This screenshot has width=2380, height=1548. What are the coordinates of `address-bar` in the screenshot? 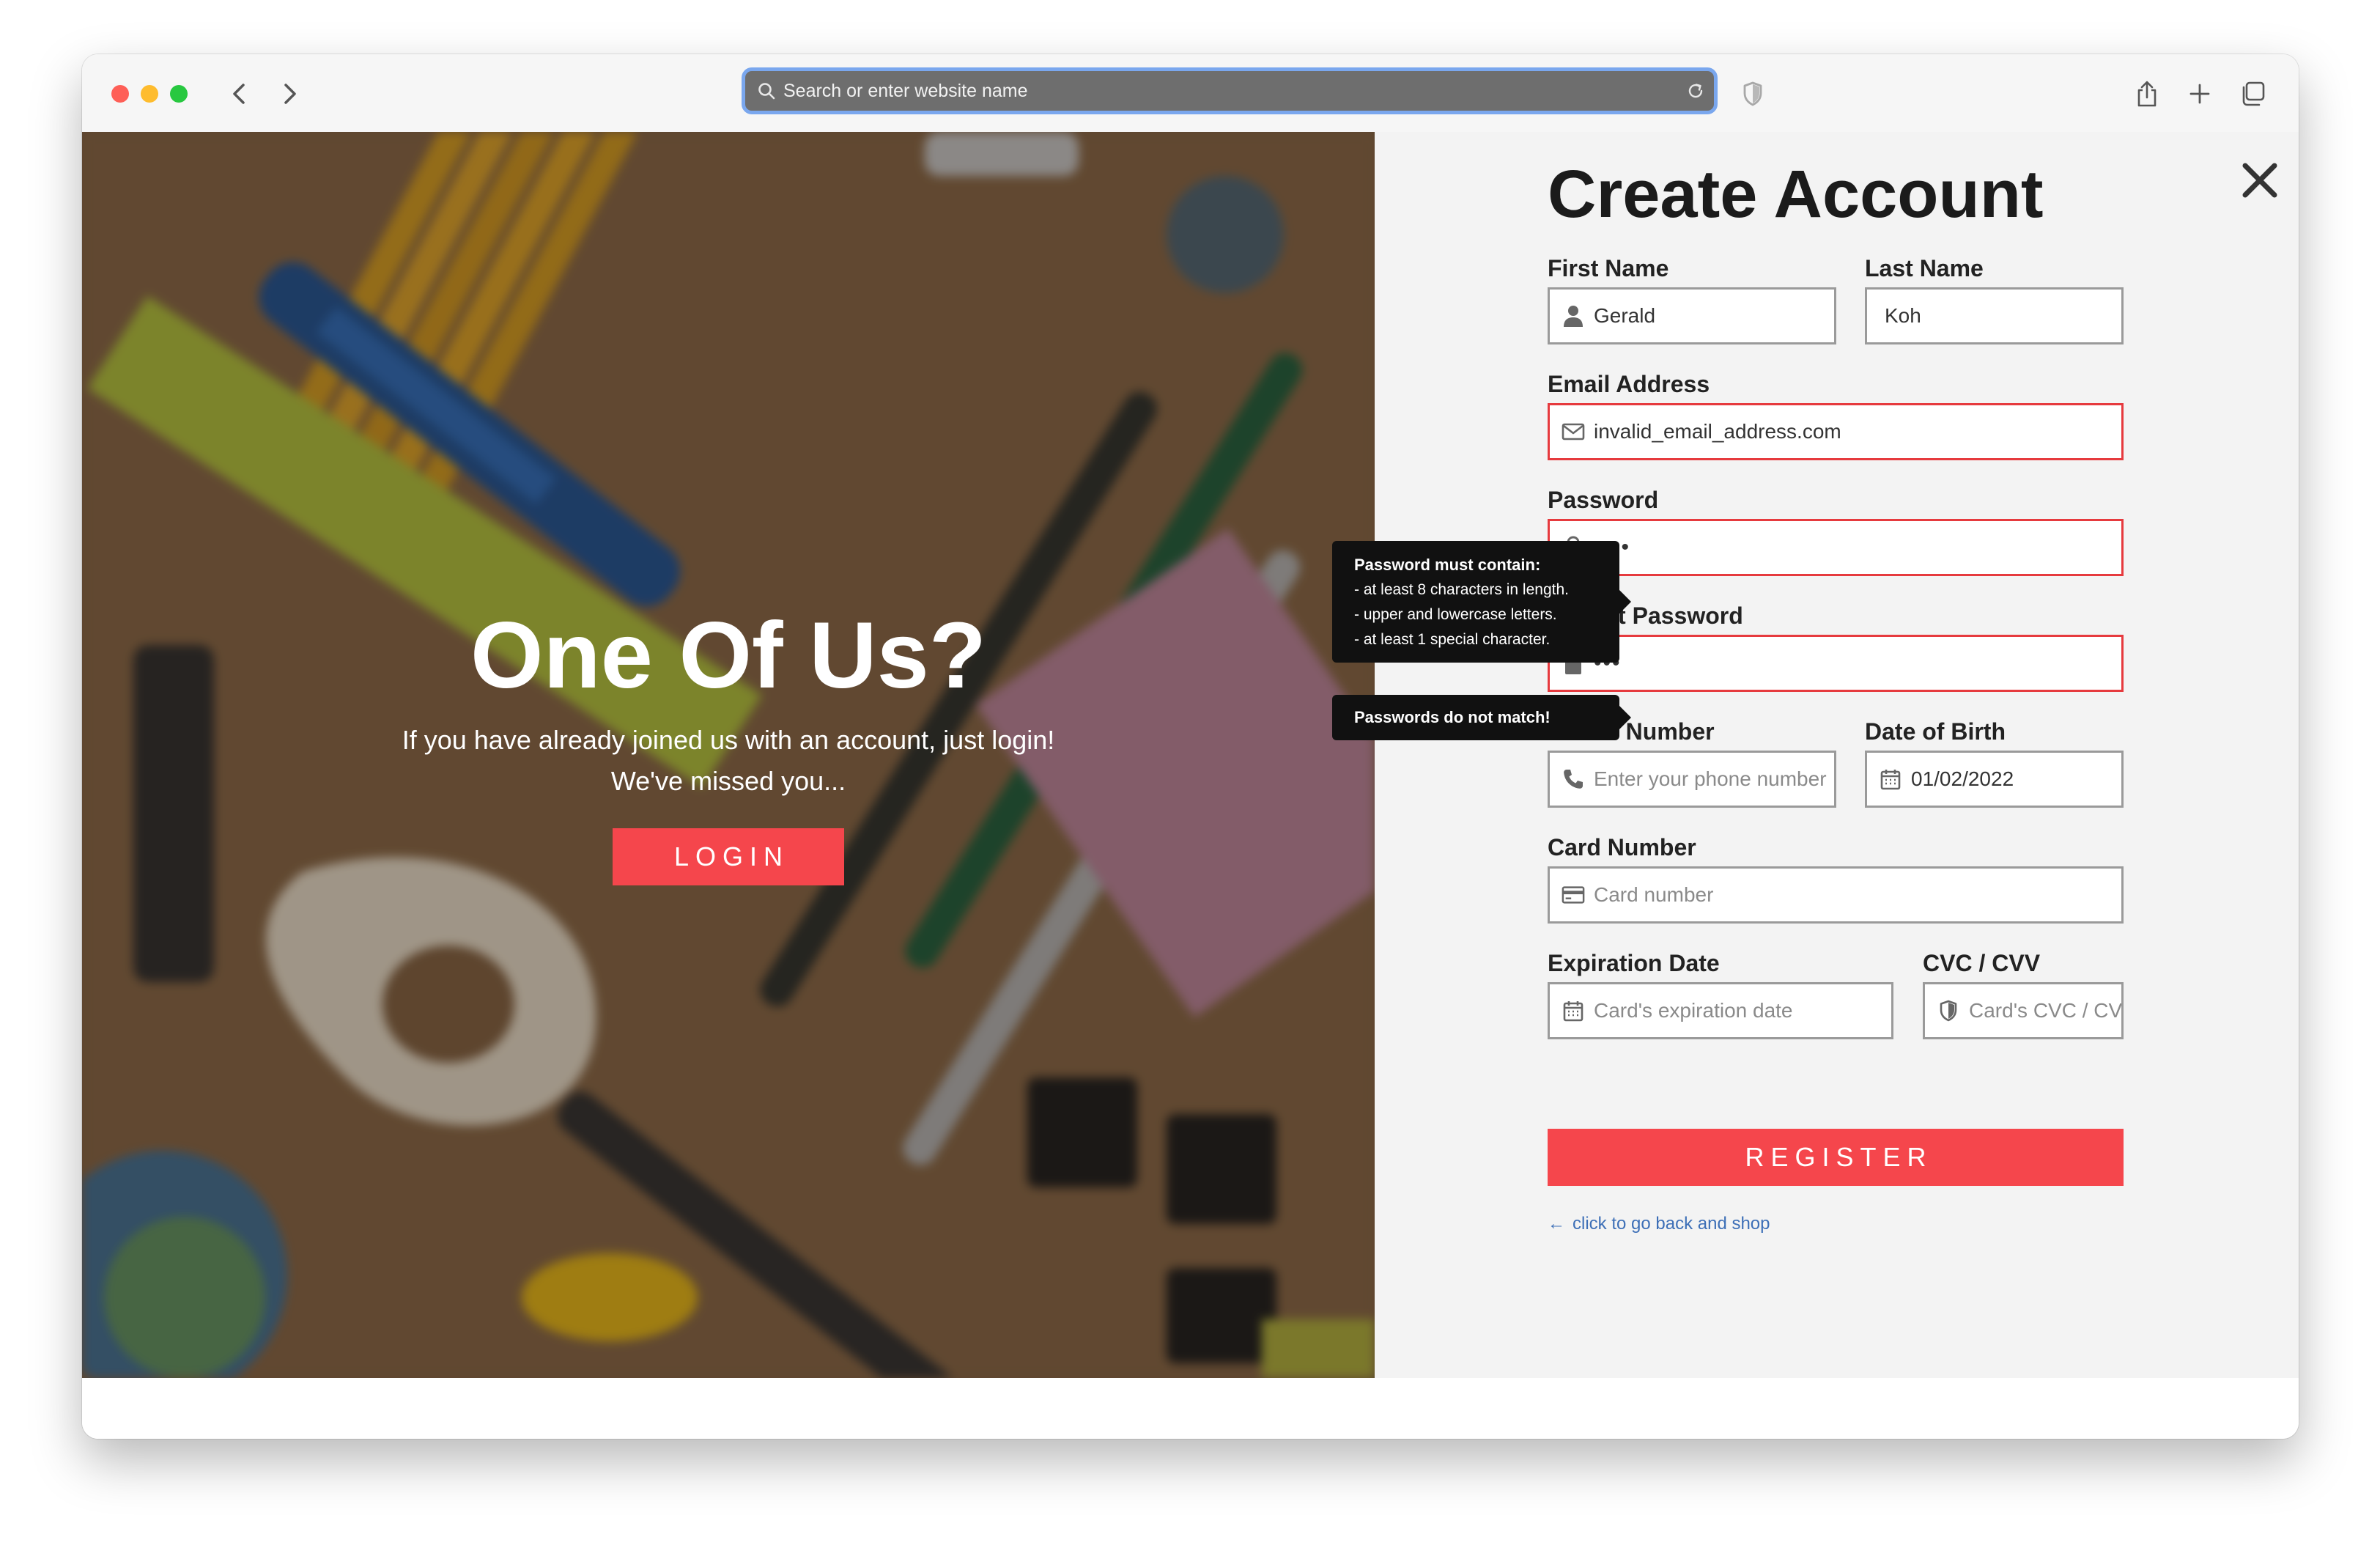 It's located at (1230, 90).